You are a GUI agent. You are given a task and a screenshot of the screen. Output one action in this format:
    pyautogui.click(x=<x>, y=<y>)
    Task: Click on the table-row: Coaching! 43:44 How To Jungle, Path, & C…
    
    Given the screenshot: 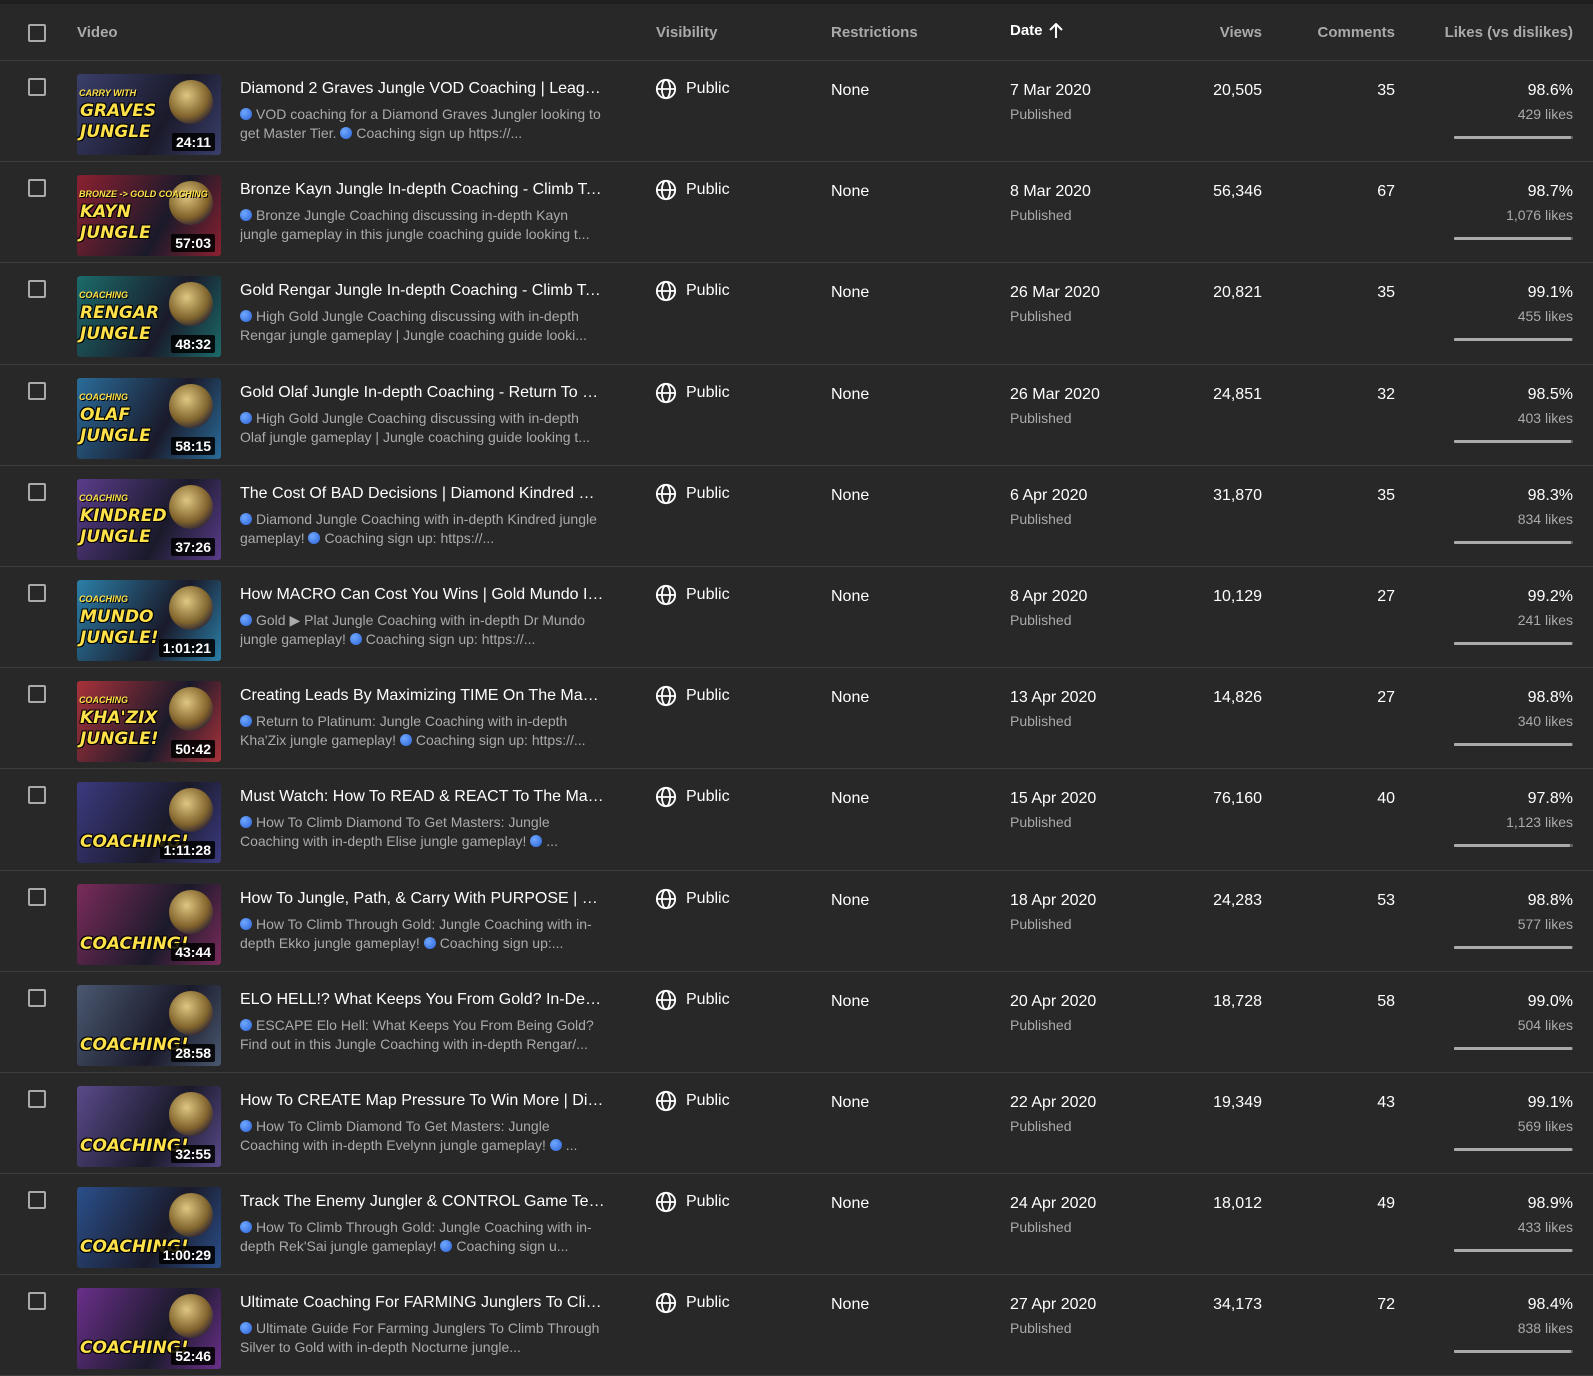 What is the action you would take?
    pyautogui.click(x=796, y=921)
    